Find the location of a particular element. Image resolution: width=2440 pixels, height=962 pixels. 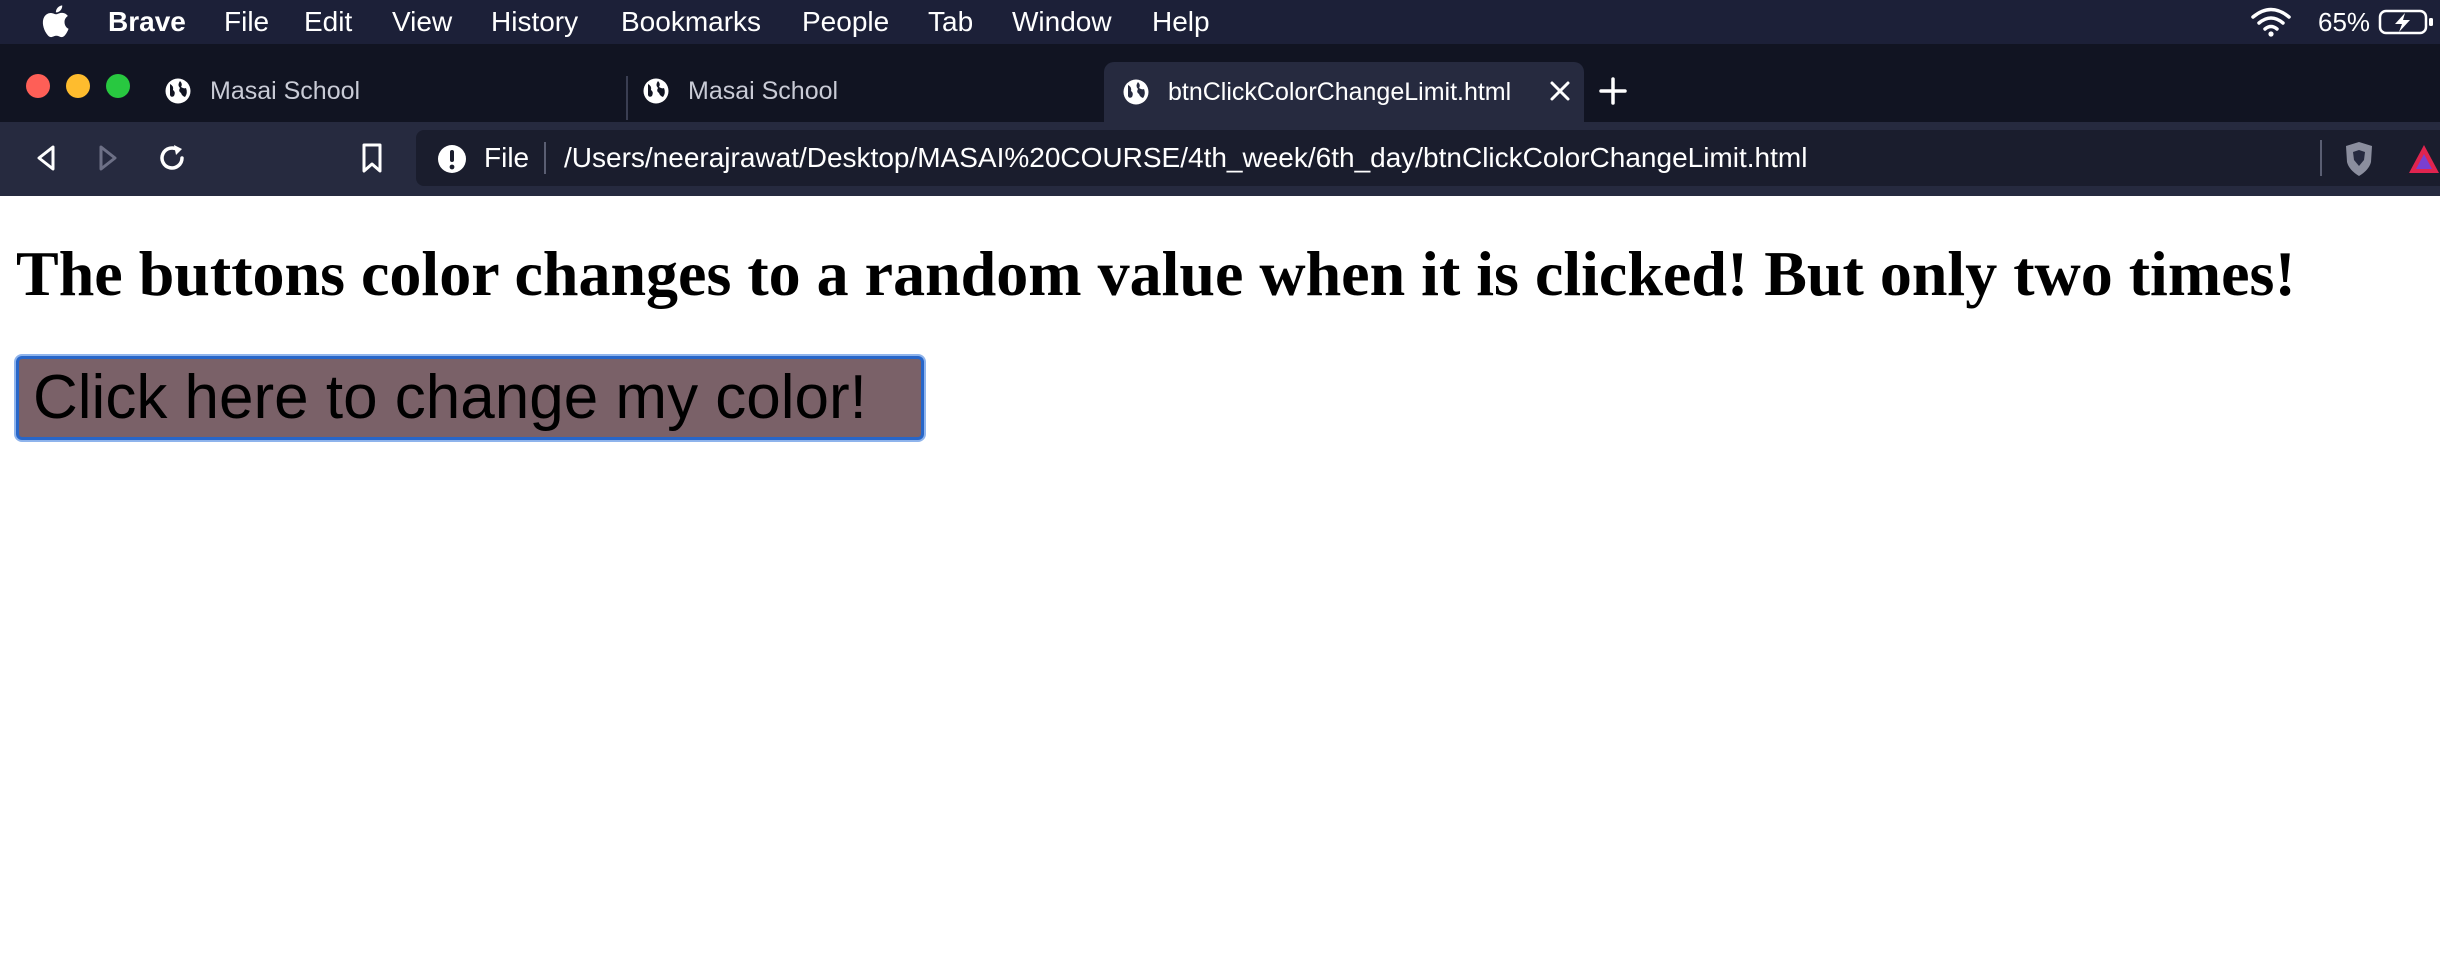

brave-shield-icon is located at coordinates (2359, 159).